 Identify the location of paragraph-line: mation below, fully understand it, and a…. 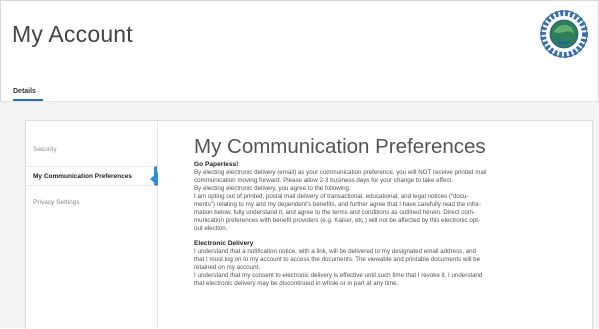
(334, 212).